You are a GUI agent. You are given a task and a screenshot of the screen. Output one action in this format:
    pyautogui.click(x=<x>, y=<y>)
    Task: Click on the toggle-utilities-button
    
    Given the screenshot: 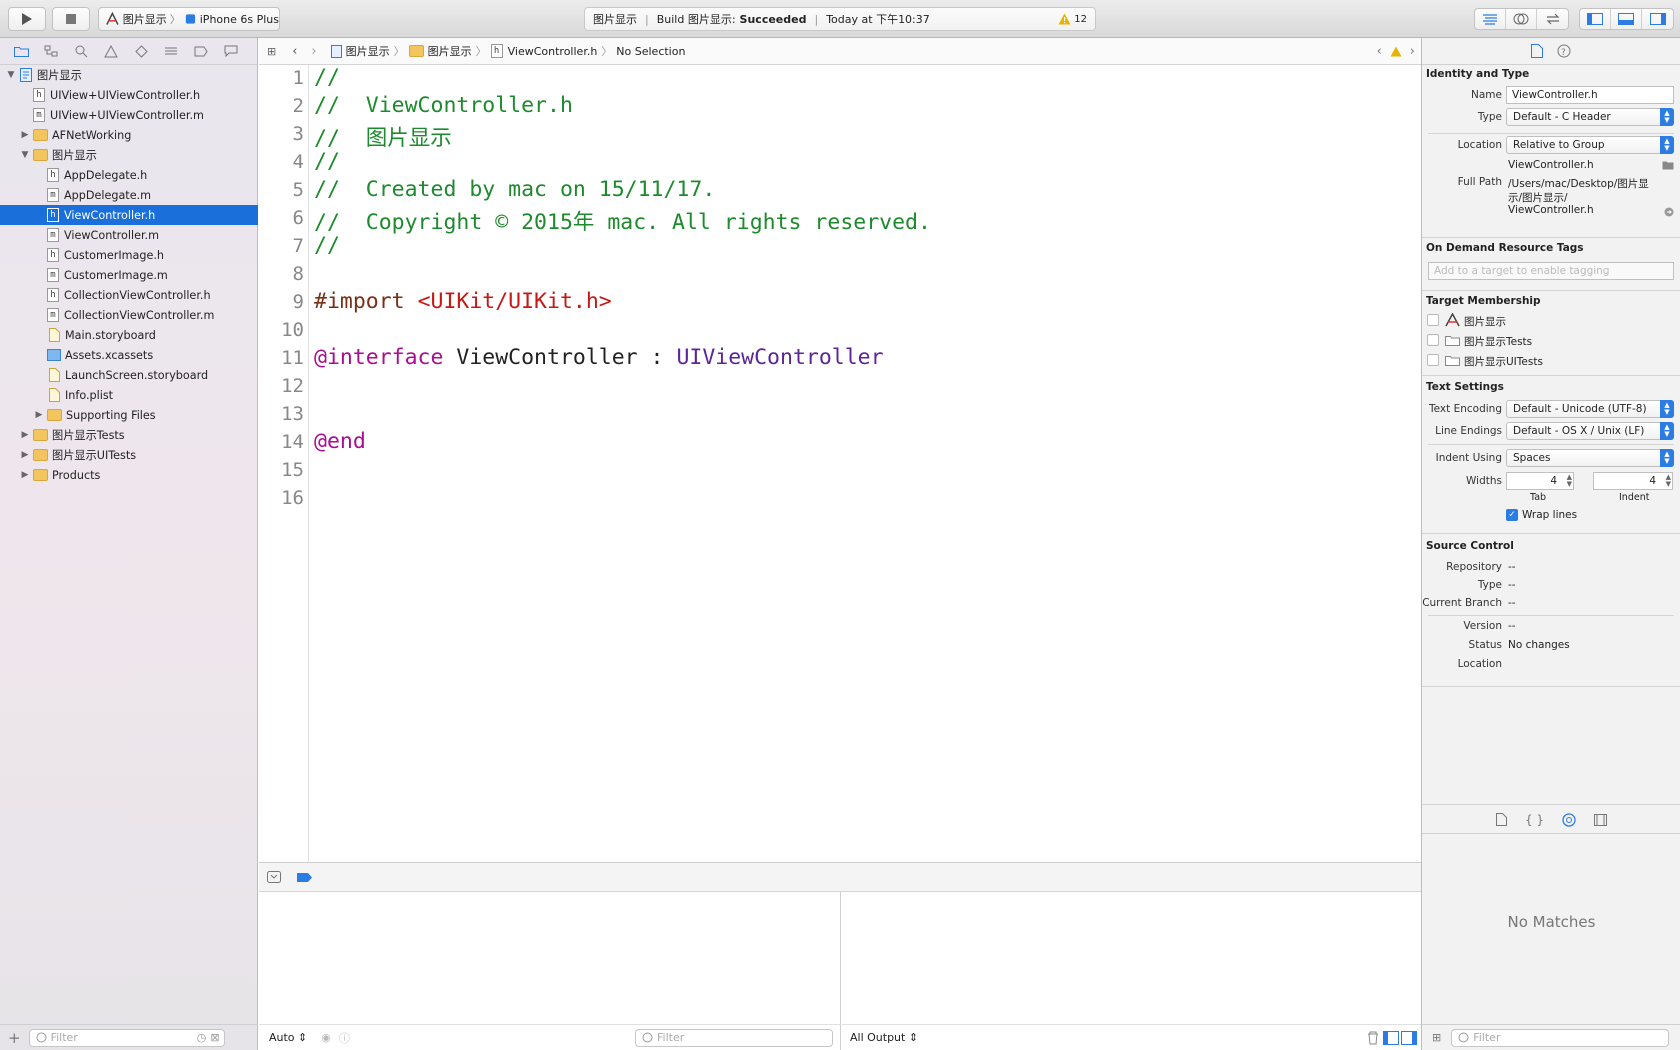 What is the action you would take?
    pyautogui.click(x=1657, y=19)
    